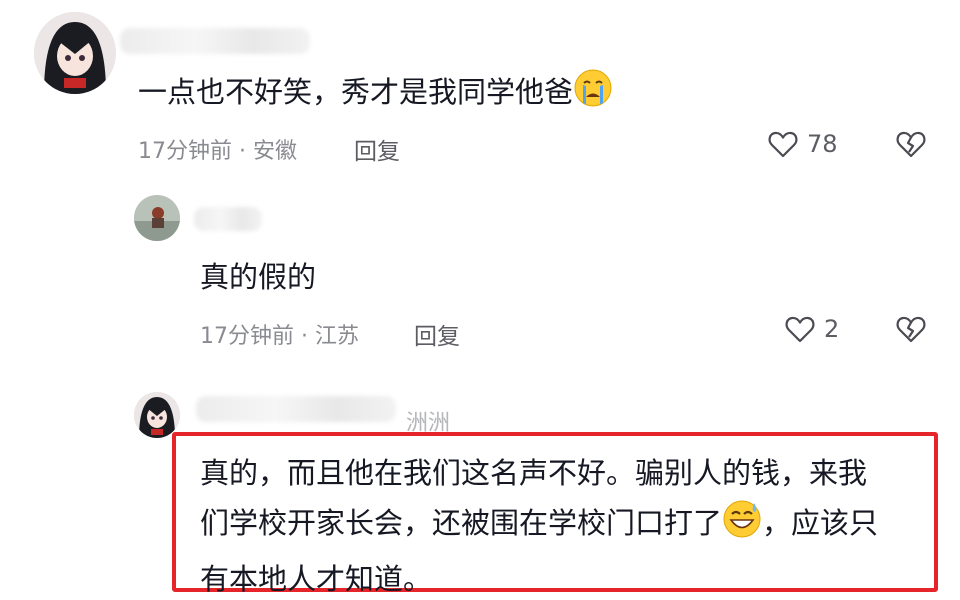  I want to click on comment-text: 真的假的, so click(258, 277).